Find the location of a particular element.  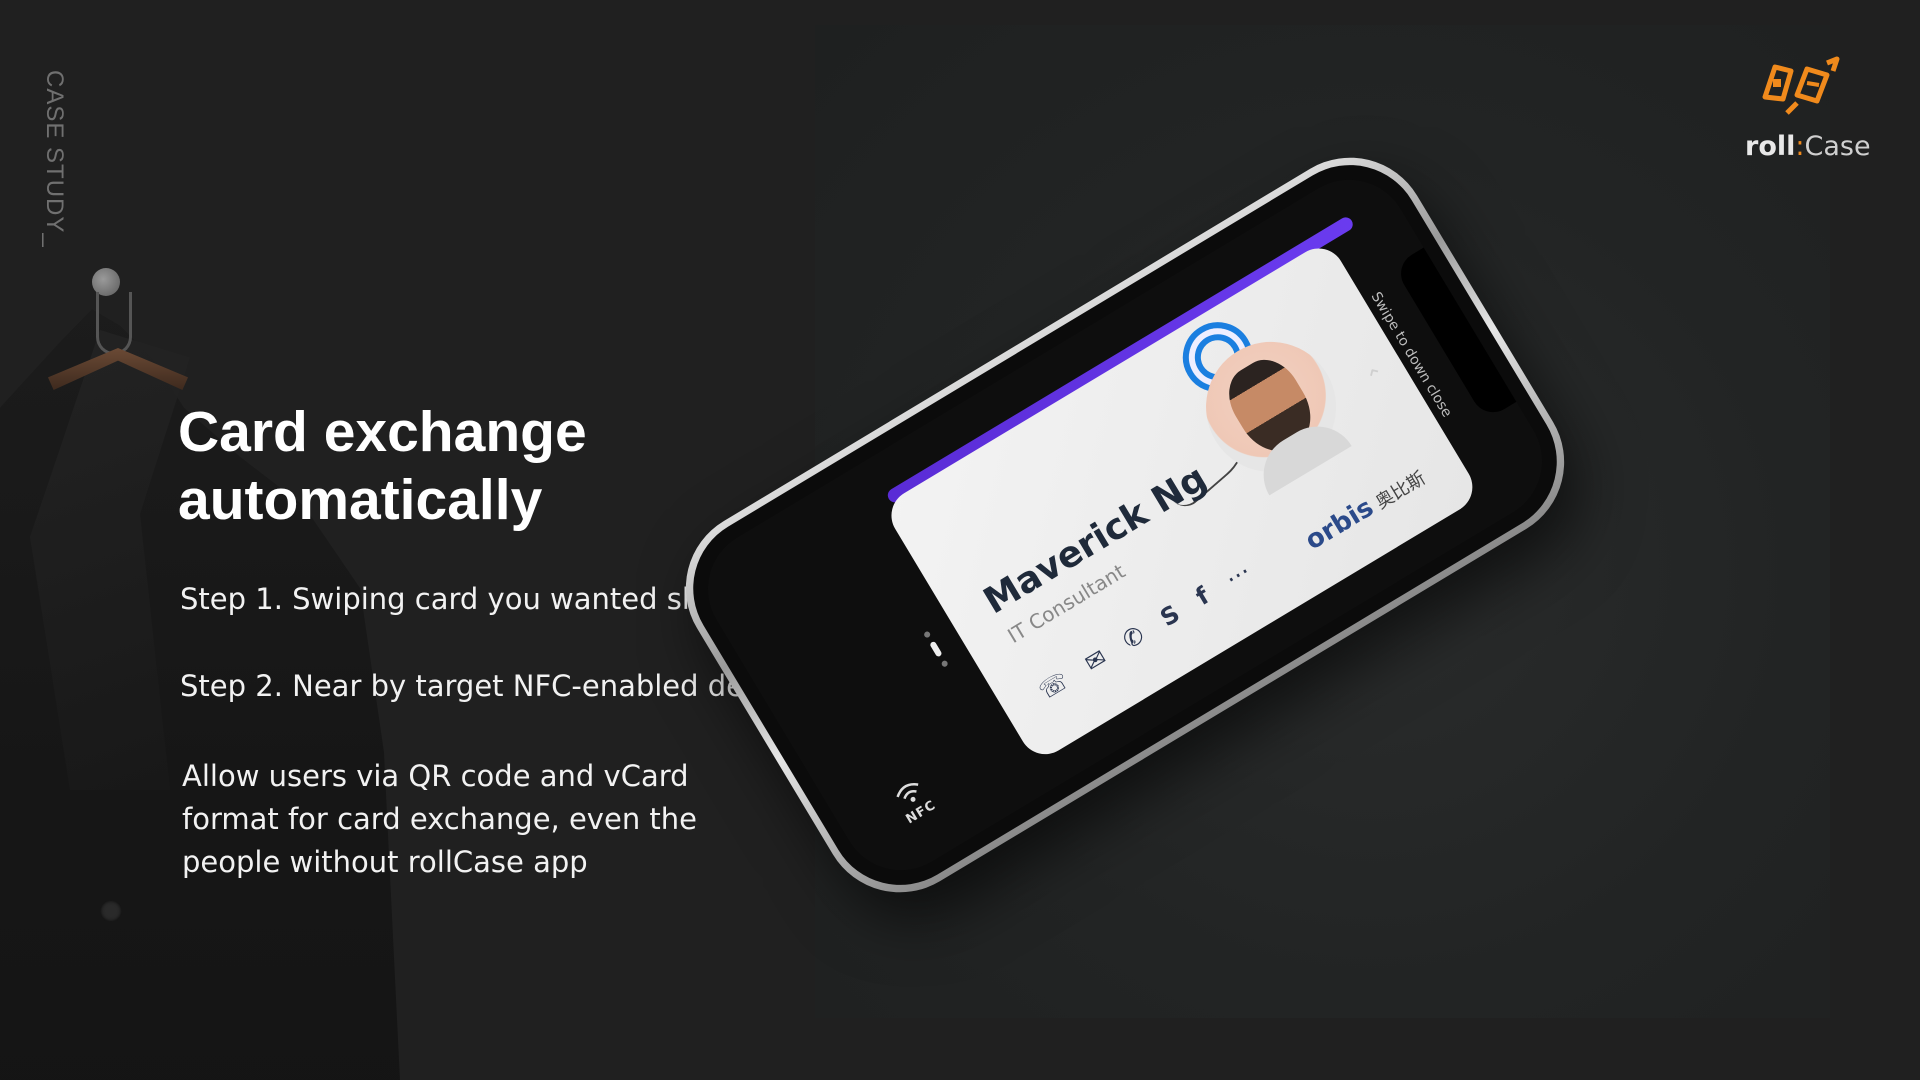

case-study-label: CASE STUDY_ is located at coordinates (54, 159).